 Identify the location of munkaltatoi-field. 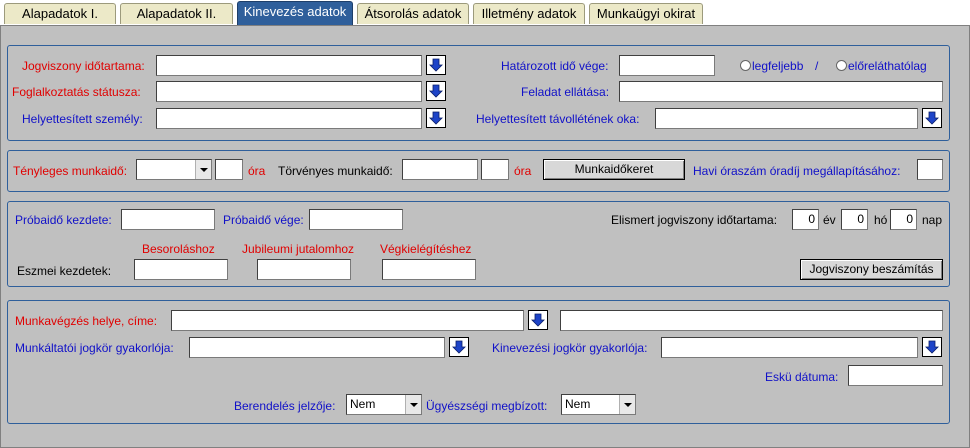
(317, 347).